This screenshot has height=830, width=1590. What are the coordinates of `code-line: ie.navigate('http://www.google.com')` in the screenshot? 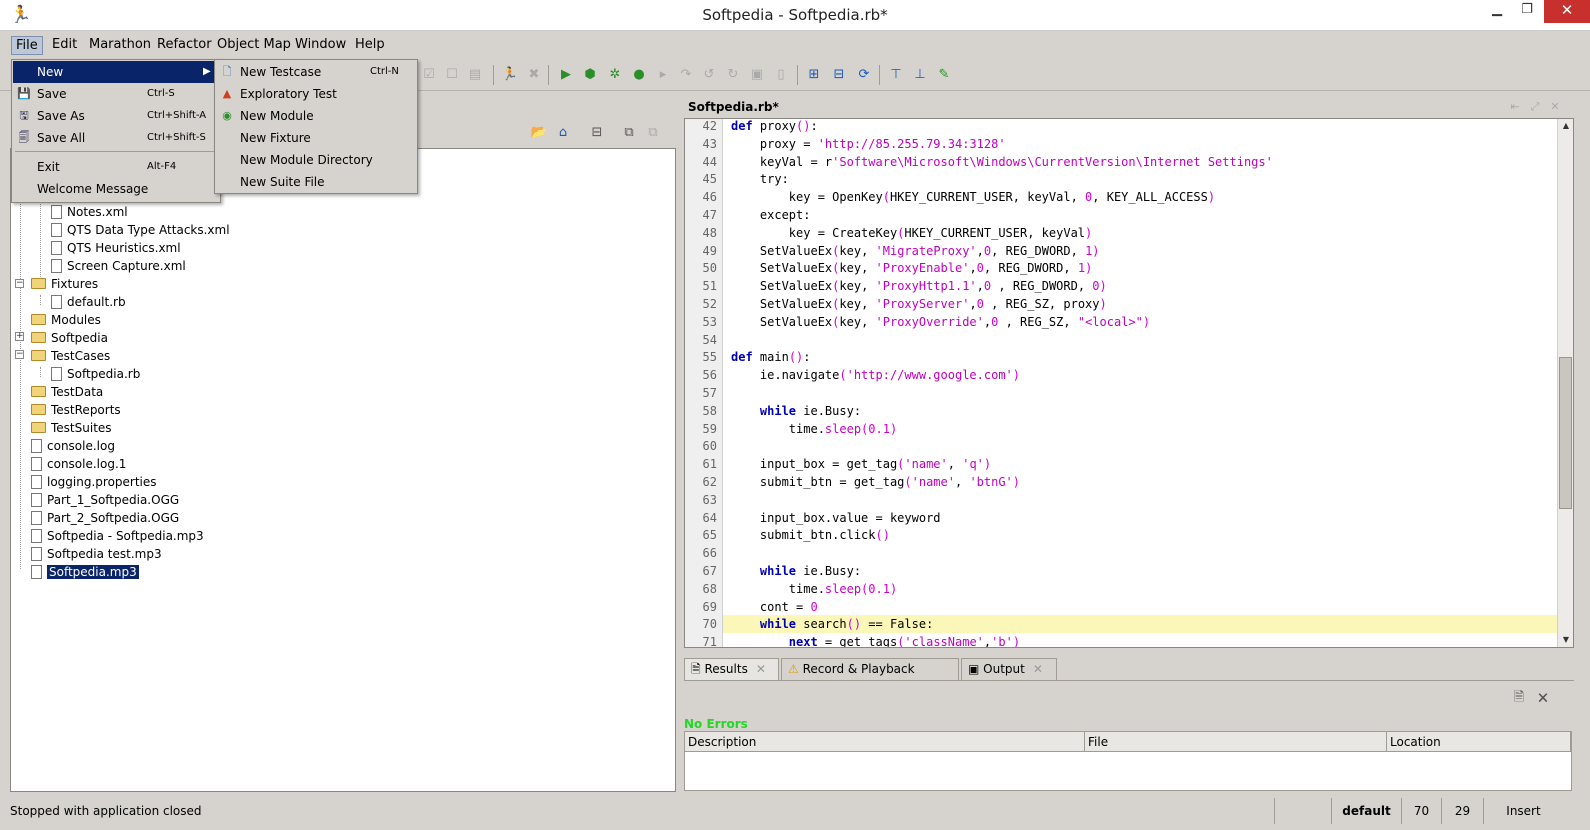 It's located at (875, 375).